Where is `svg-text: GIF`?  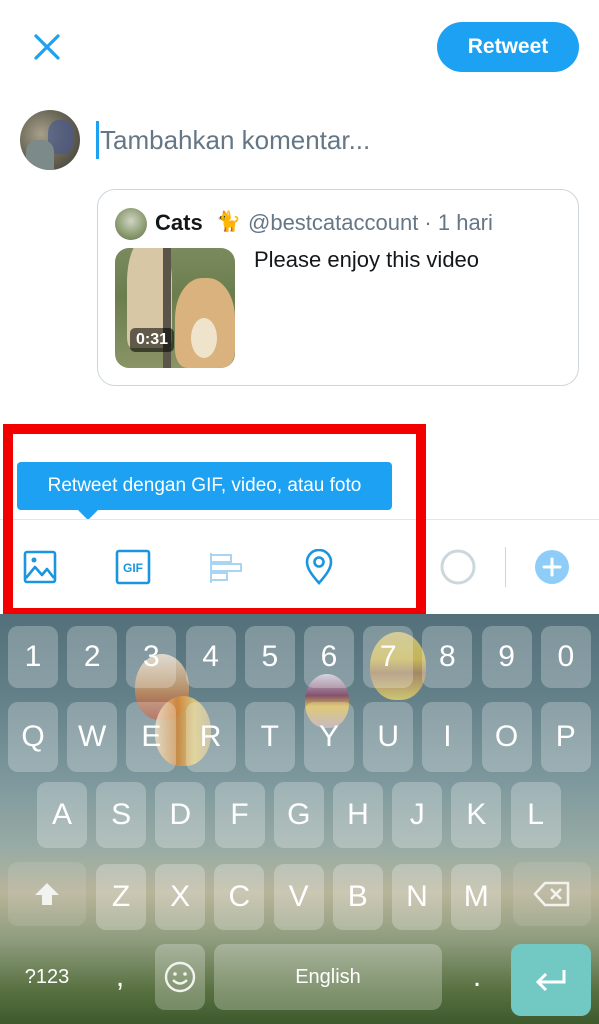
svg-text: GIF is located at coordinates (133, 568).